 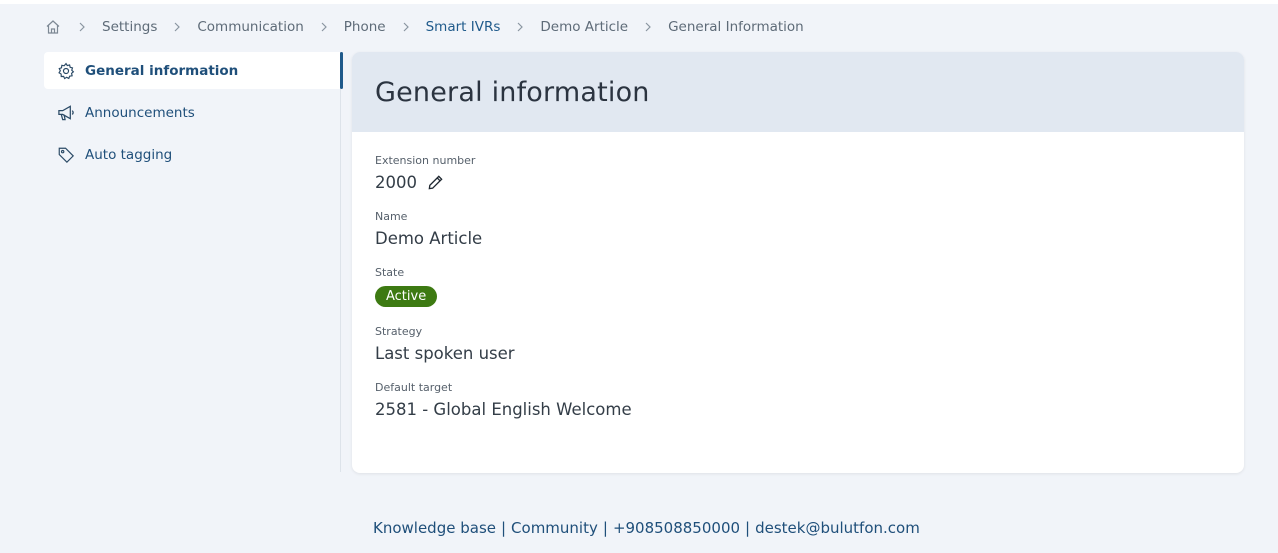 What do you see at coordinates (140, 112) in the screenshot?
I see `sidebar-item-label: Announcements` at bounding box center [140, 112].